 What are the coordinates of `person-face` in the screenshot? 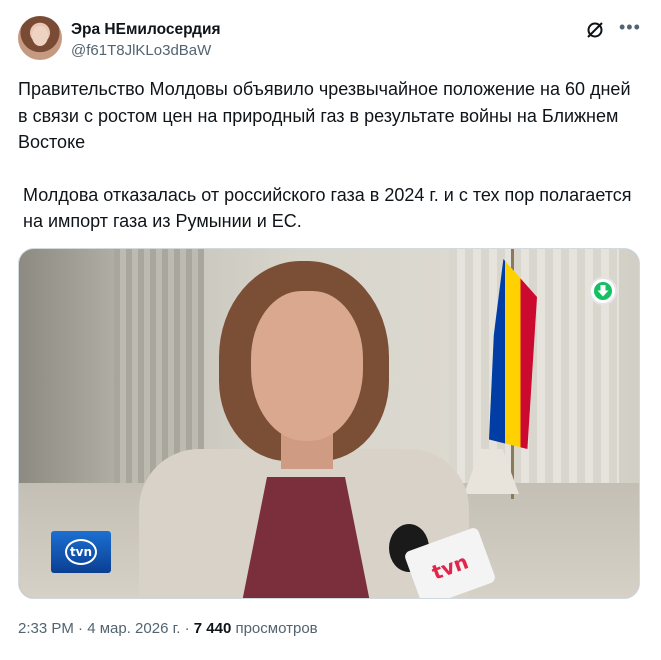 It's located at (307, 366).